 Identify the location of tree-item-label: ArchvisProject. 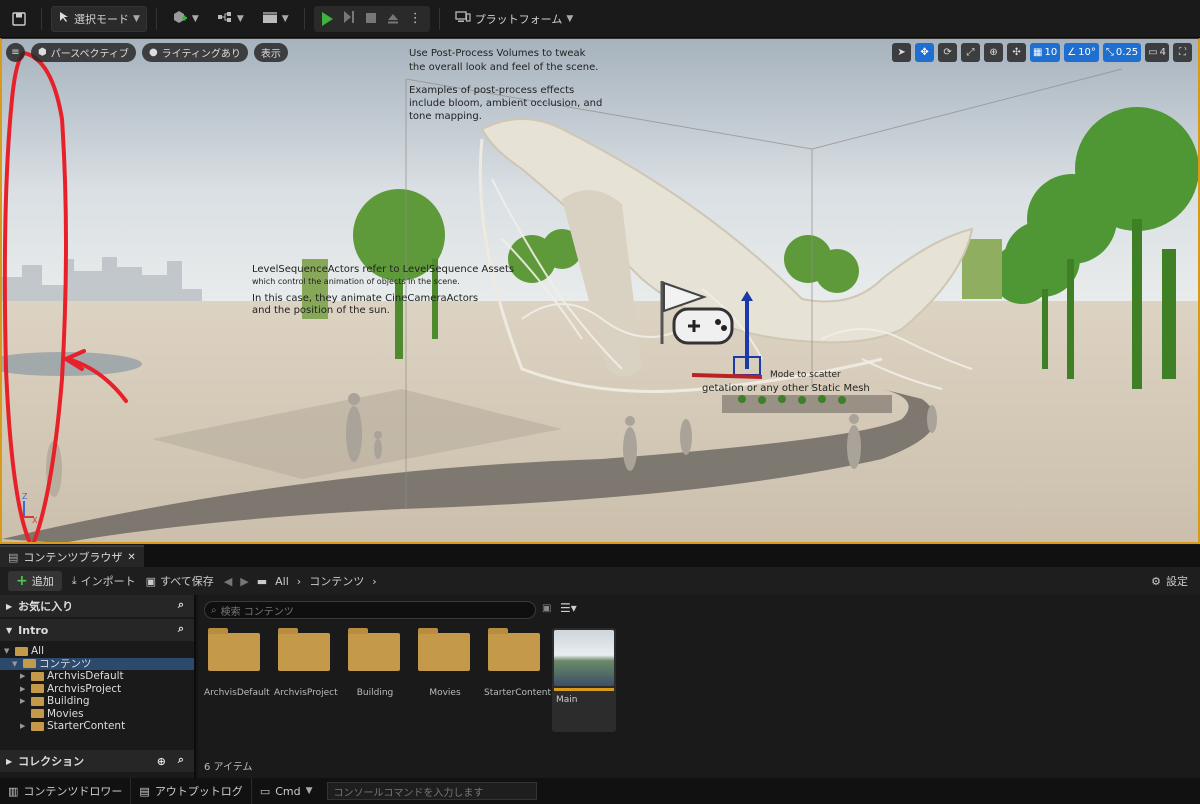
(84, 688).